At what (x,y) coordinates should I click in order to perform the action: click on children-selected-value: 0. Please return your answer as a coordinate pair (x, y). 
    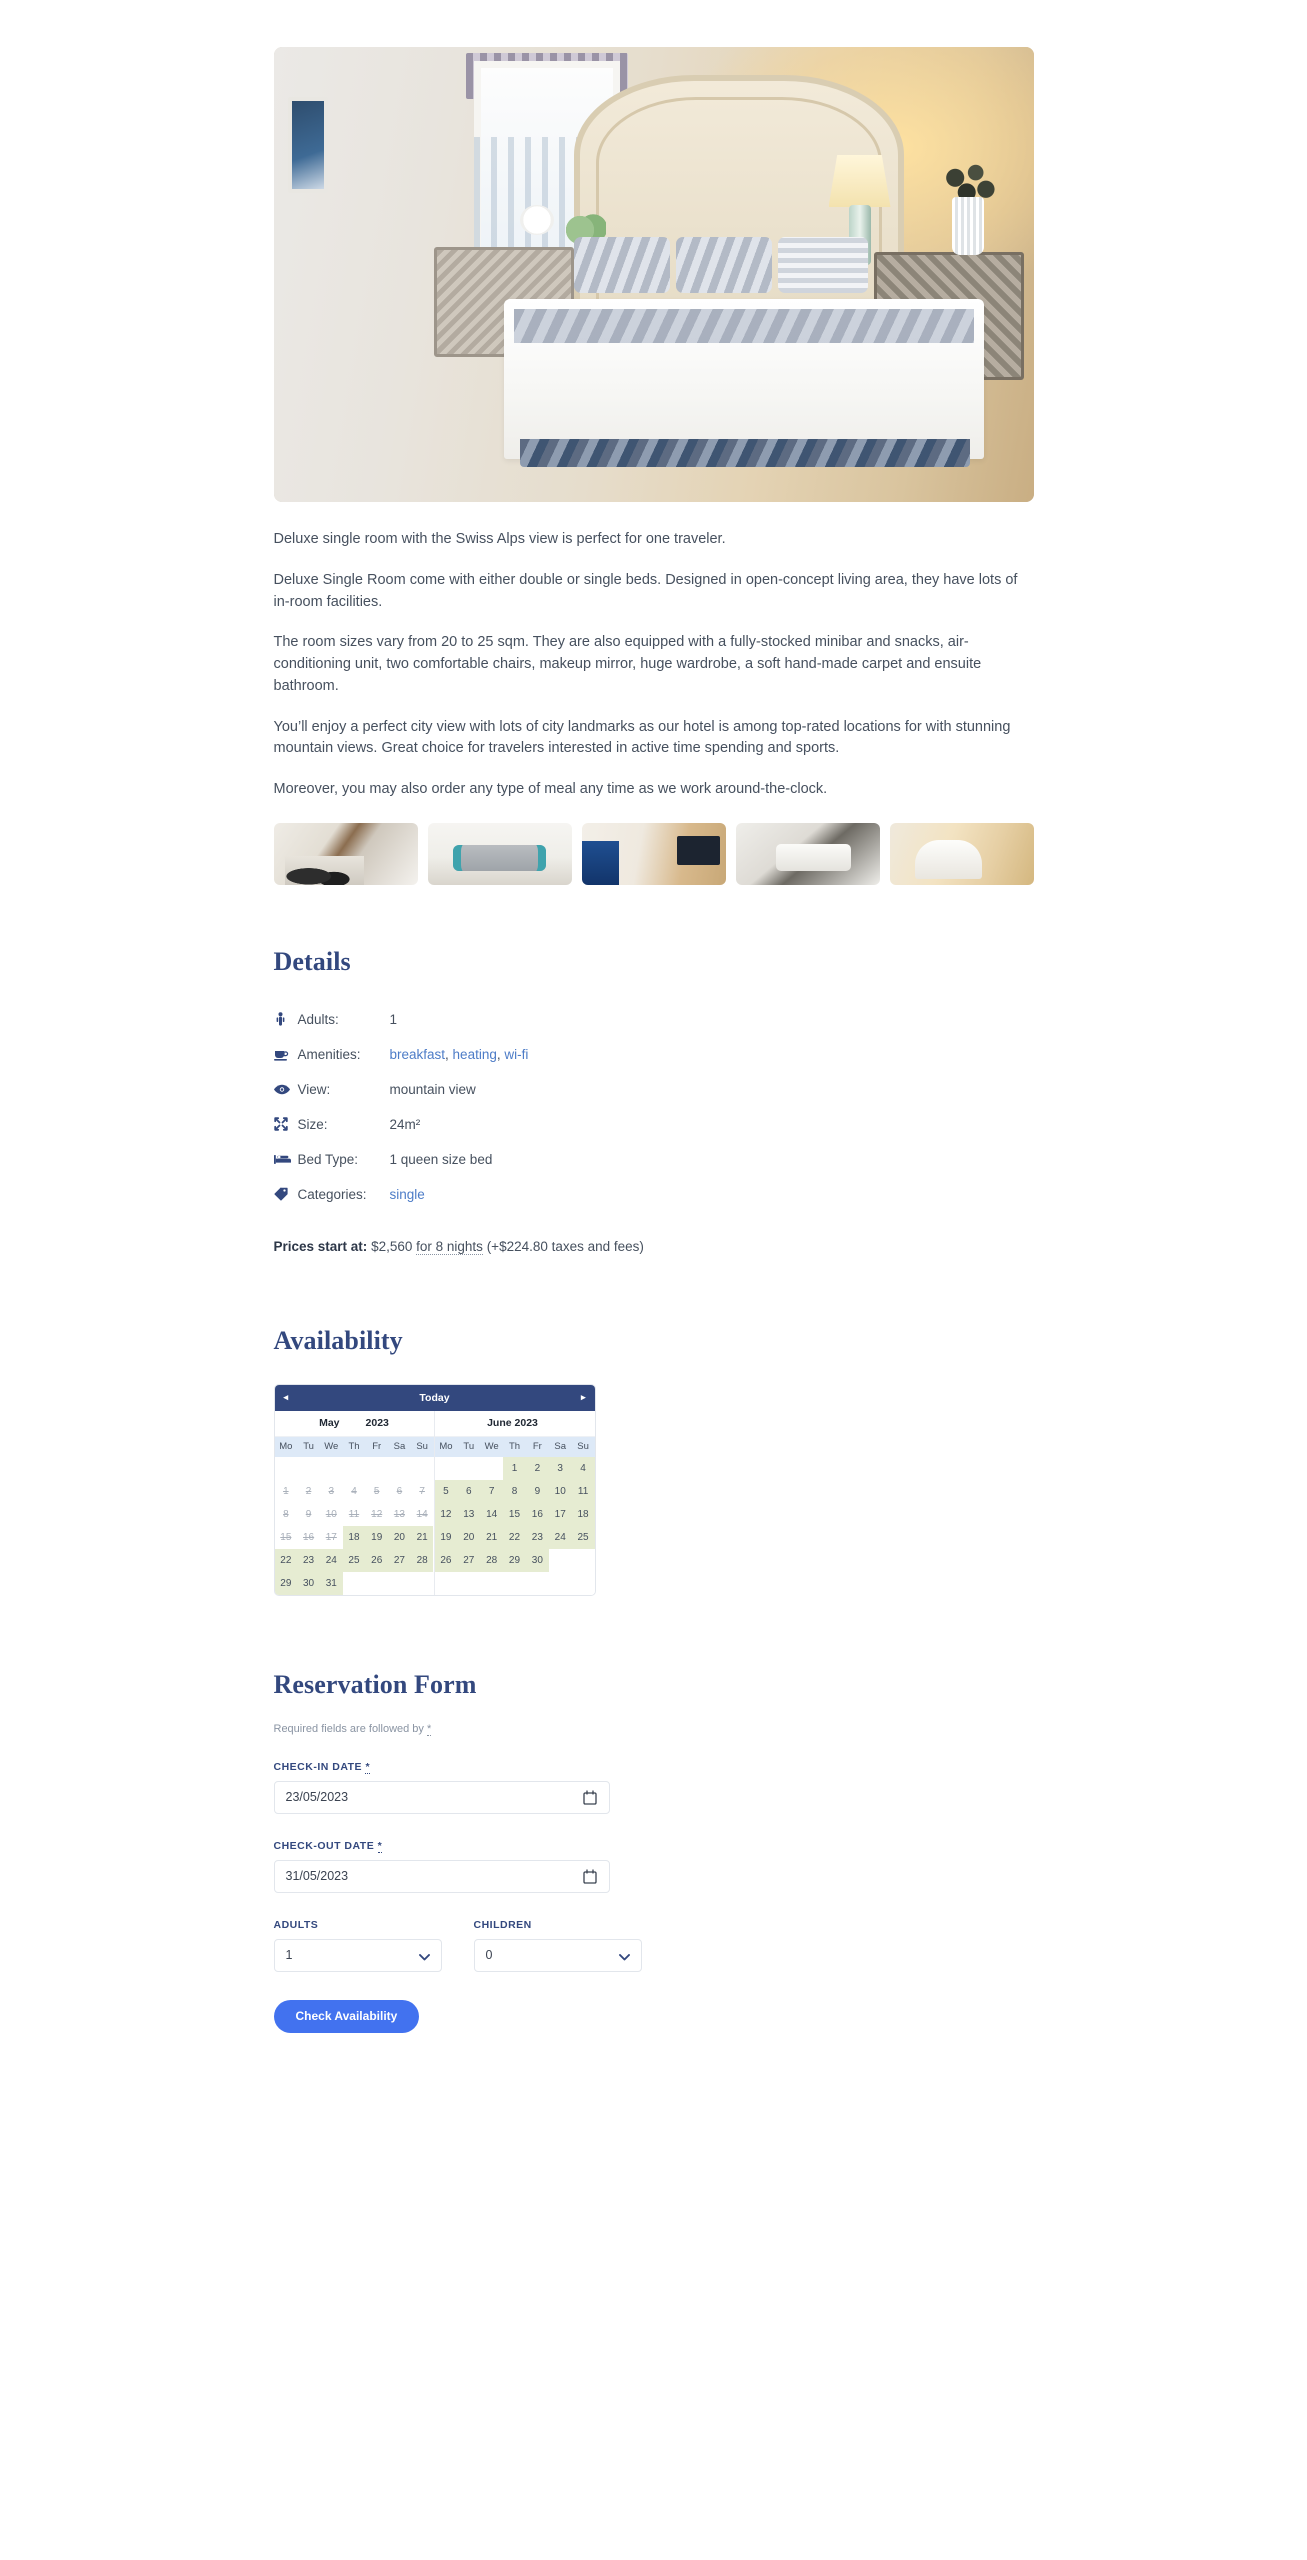
    Looking at the image, I should click on (489, 1955).